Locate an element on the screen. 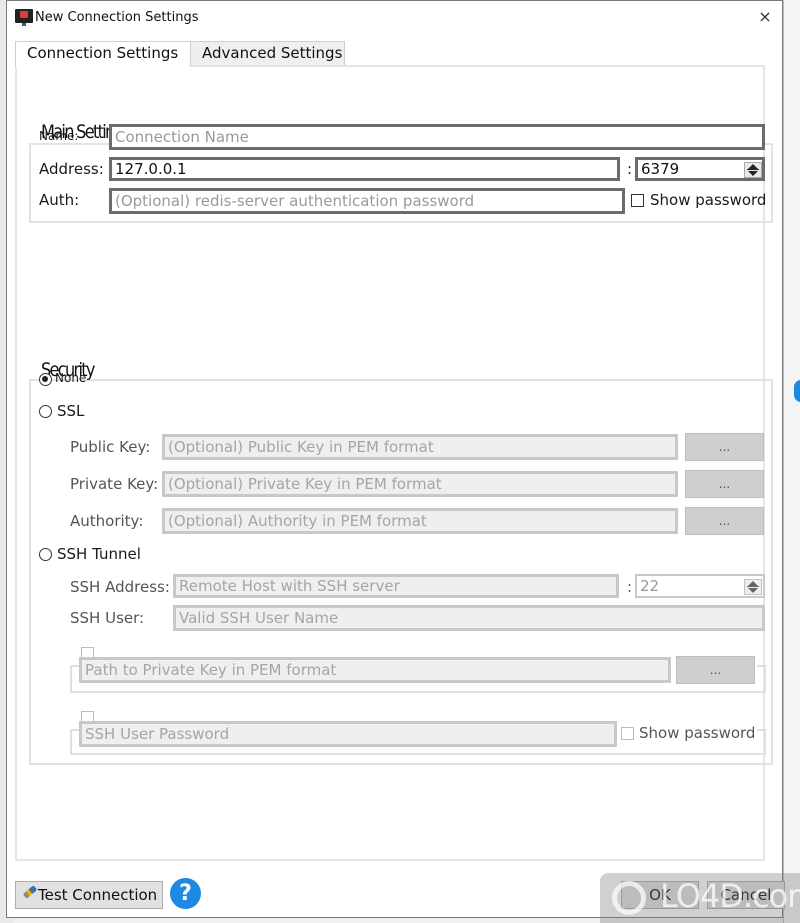 Image resolution: width=800 pixels, height=923 pixels. security-none-label: None is located at coordinates (70, 378).